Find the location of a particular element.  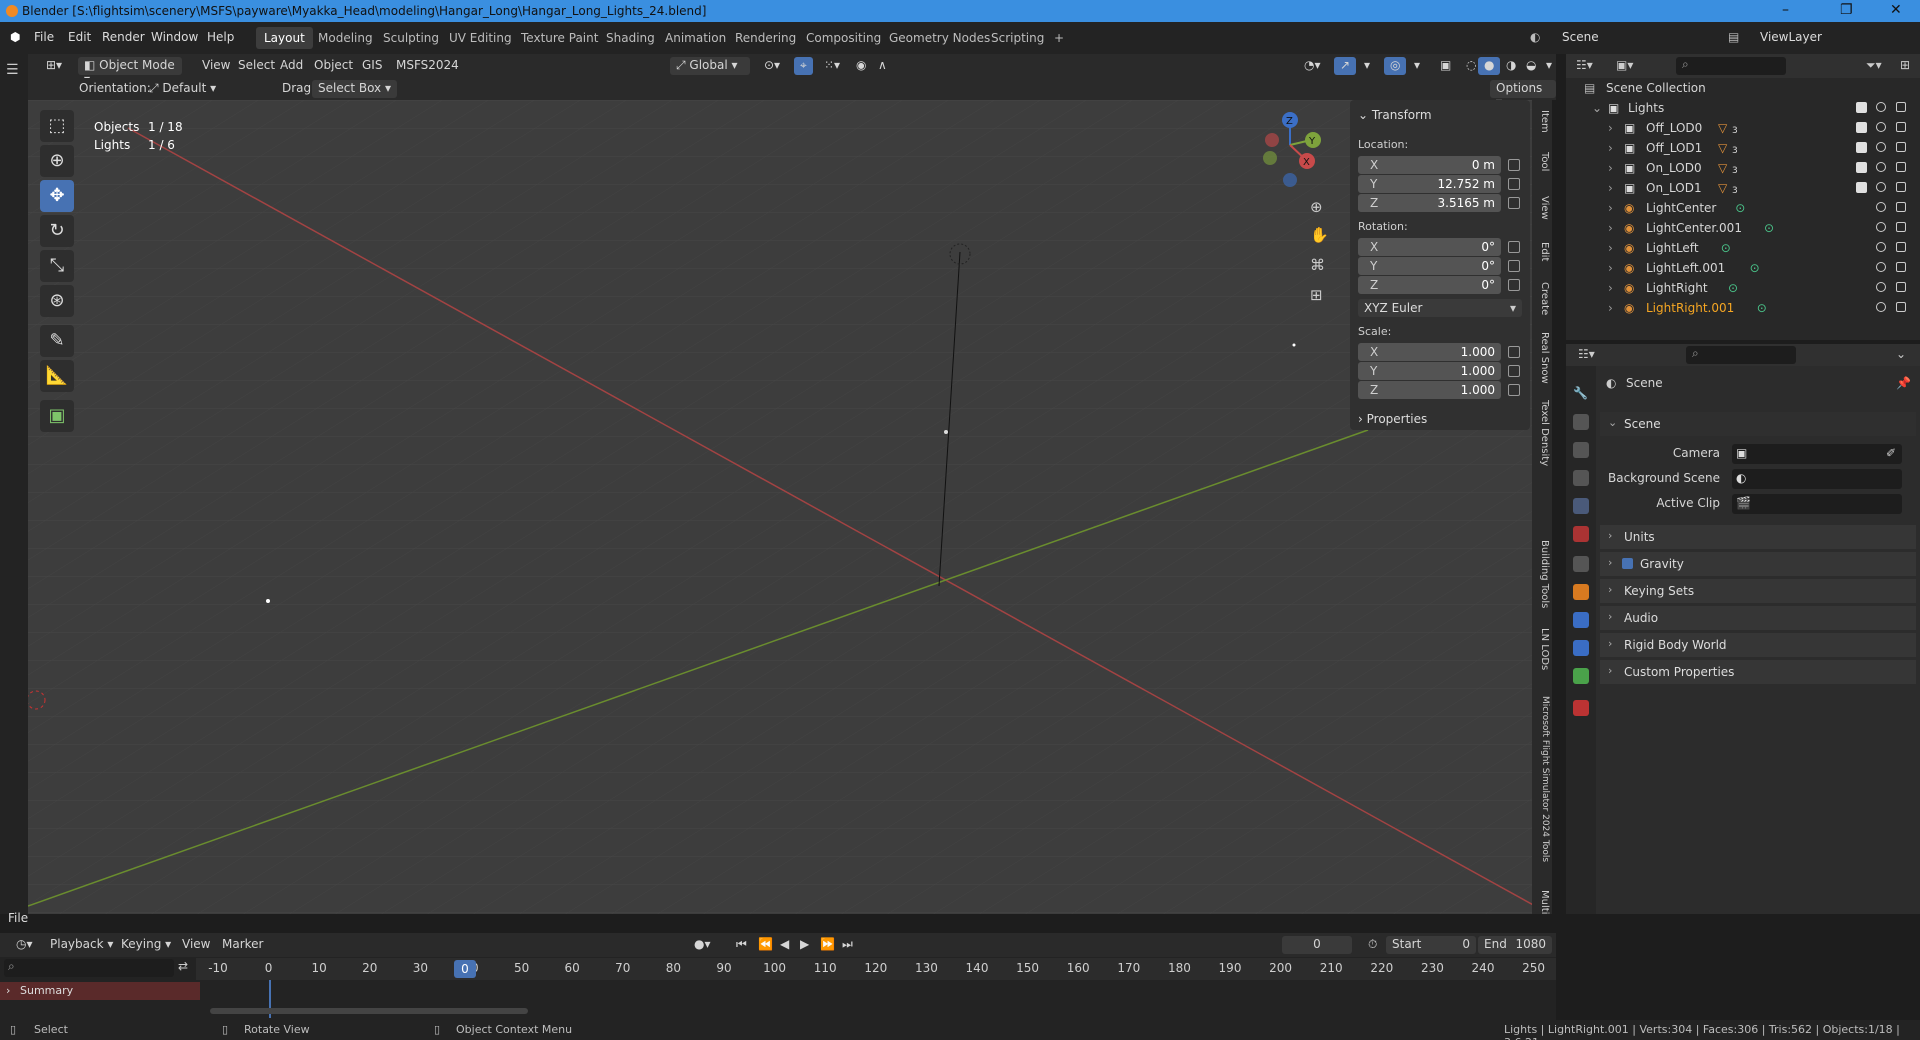

measure-tool-icon: 📐 is located at coordinates (57, 376).